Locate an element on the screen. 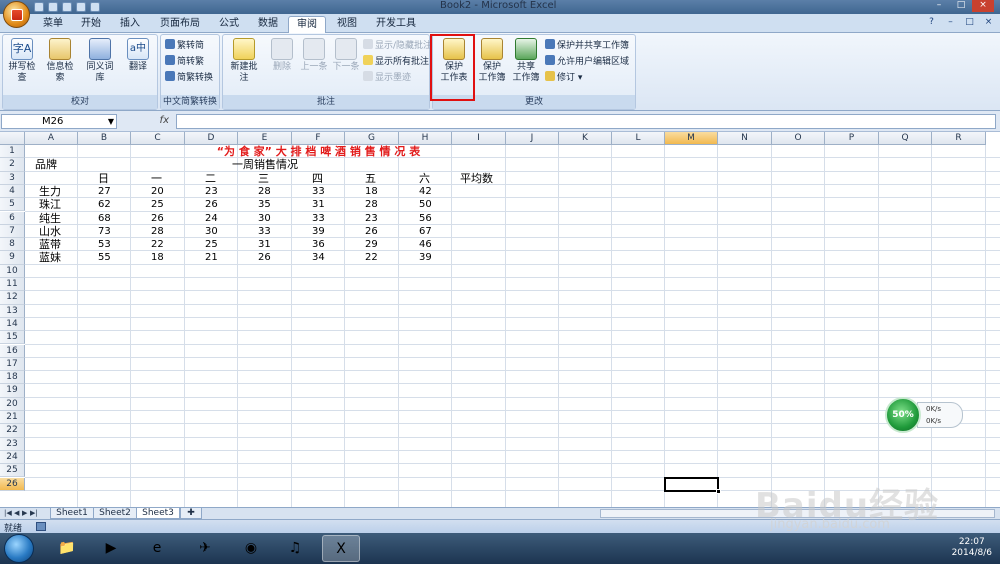  tab-review: 审阅 is located at coordinates (307, 24).